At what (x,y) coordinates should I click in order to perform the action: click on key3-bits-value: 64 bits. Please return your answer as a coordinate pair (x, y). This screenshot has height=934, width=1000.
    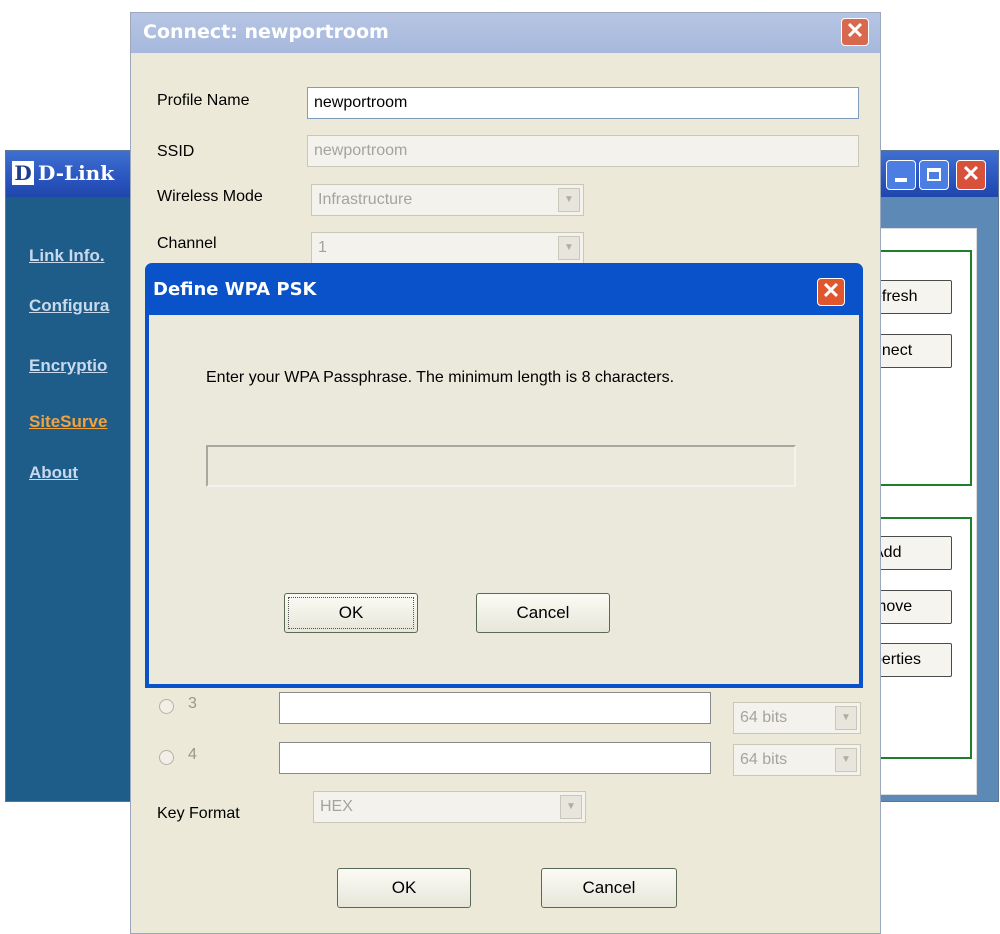
    Looking at the image, I should click on (764, 717).